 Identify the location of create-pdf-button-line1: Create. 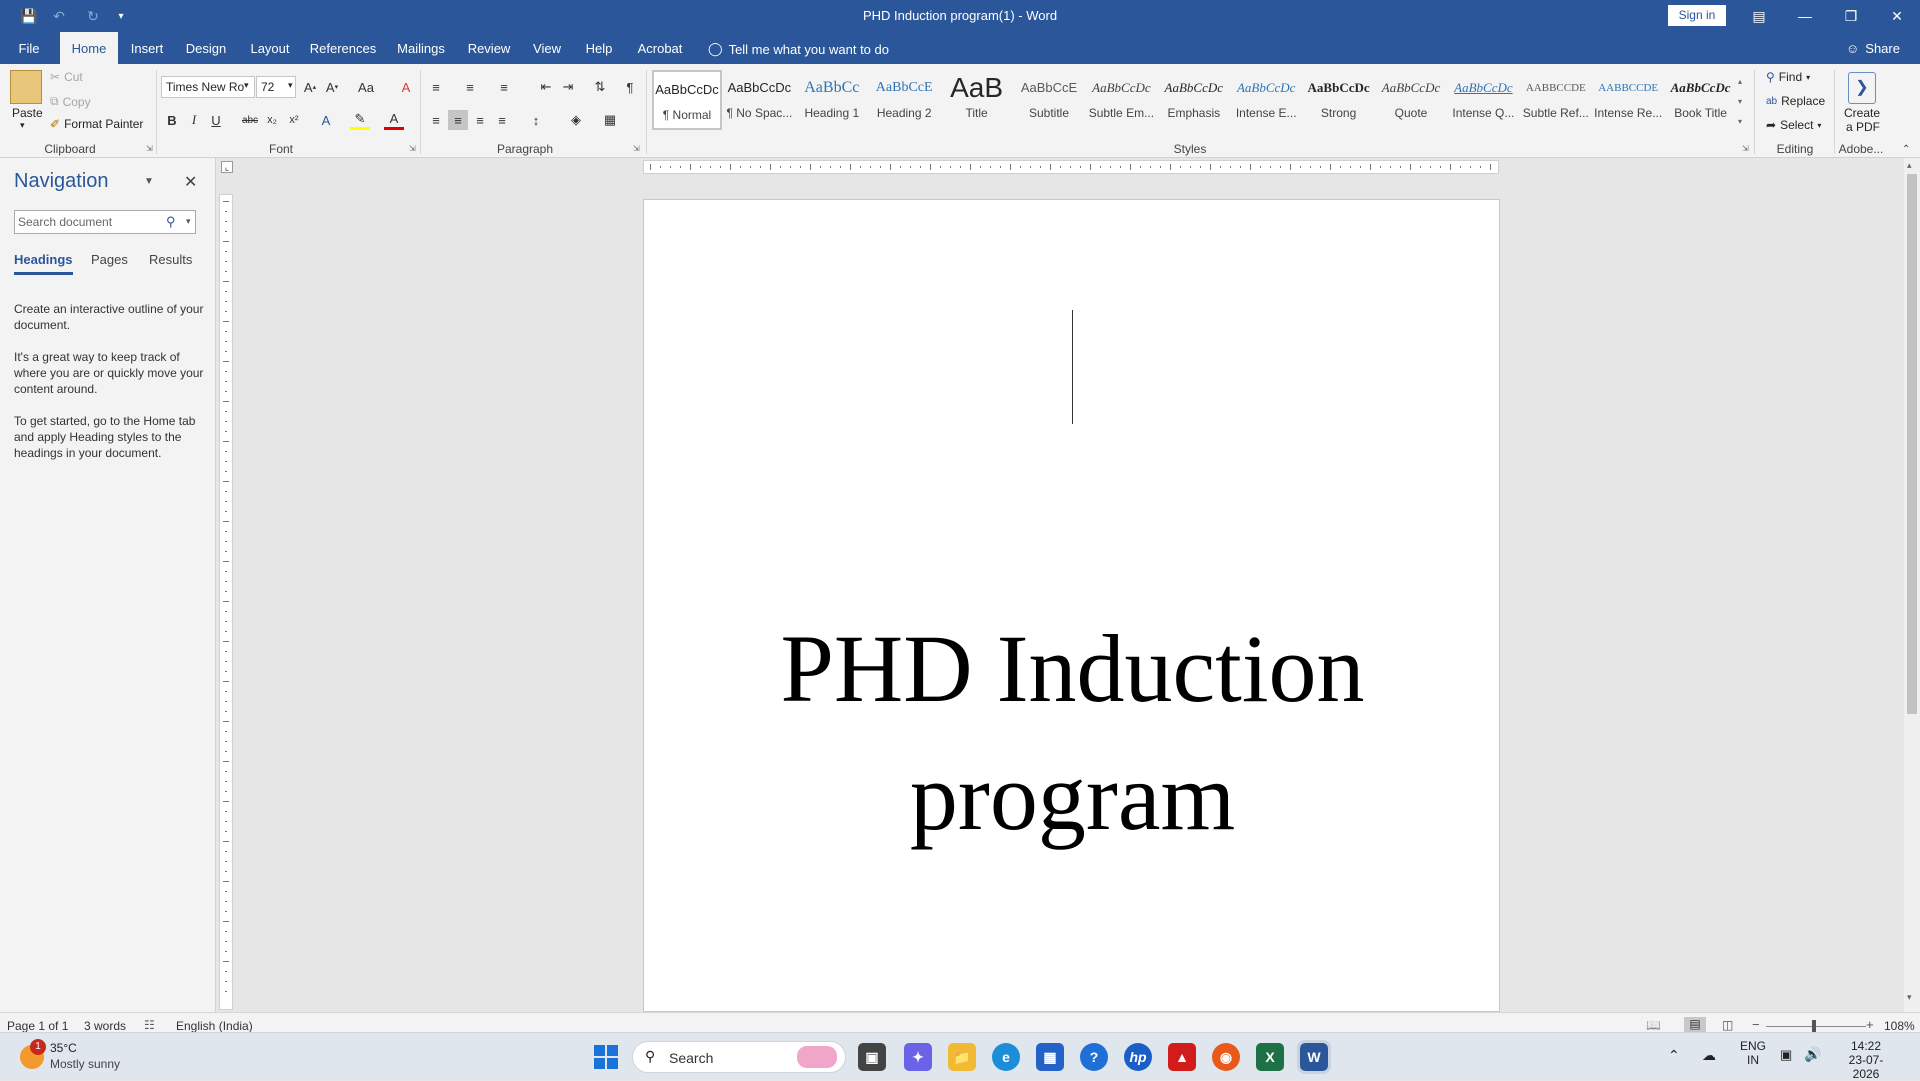
(1862, 113).